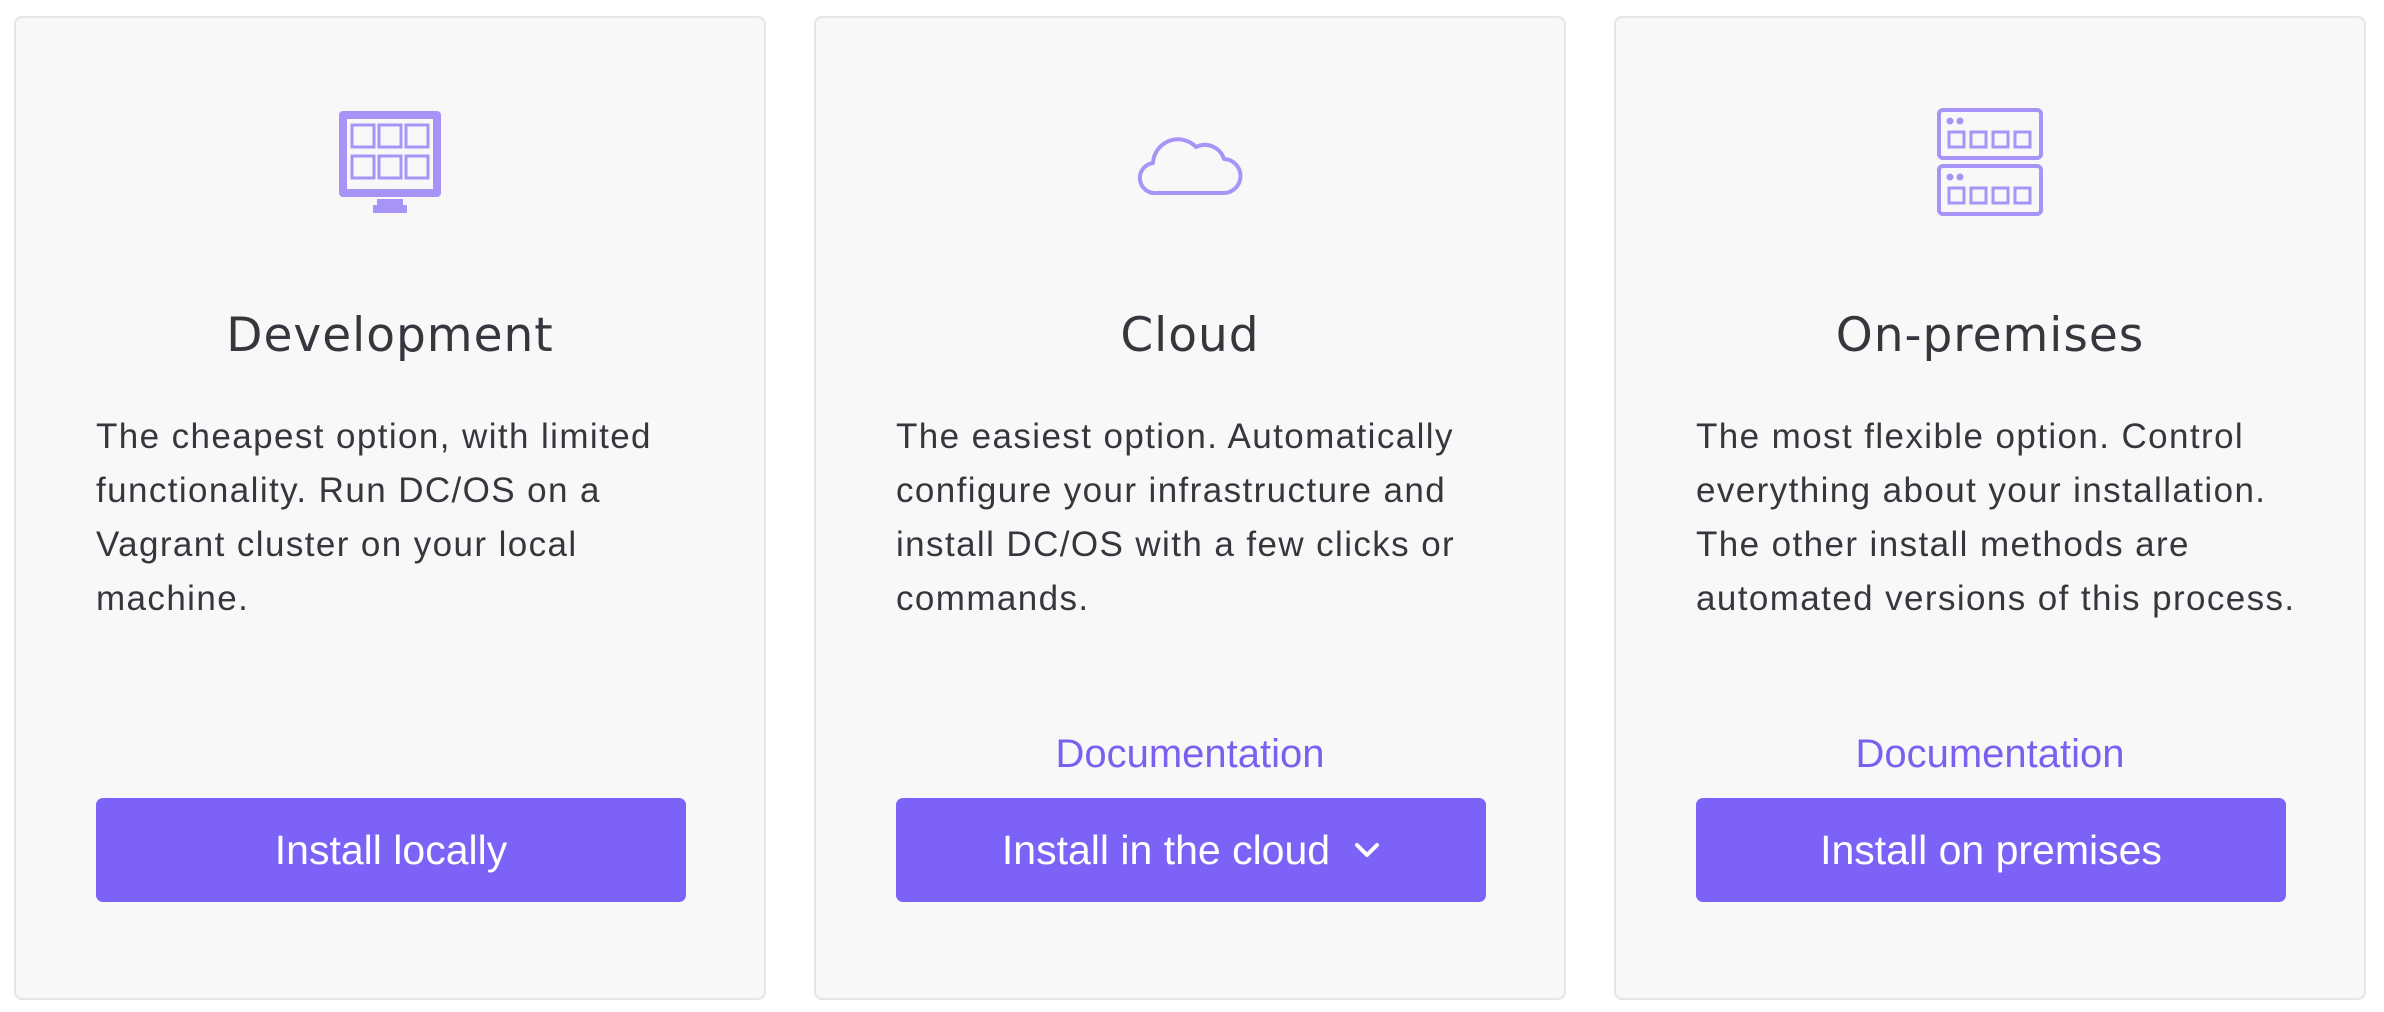 The height and width of the screenshot is (1012, 2384). What do you see at coordinates (1190, 162) in the screenshot?
I see `cloud-icon` at bounding box center [1190, 162].